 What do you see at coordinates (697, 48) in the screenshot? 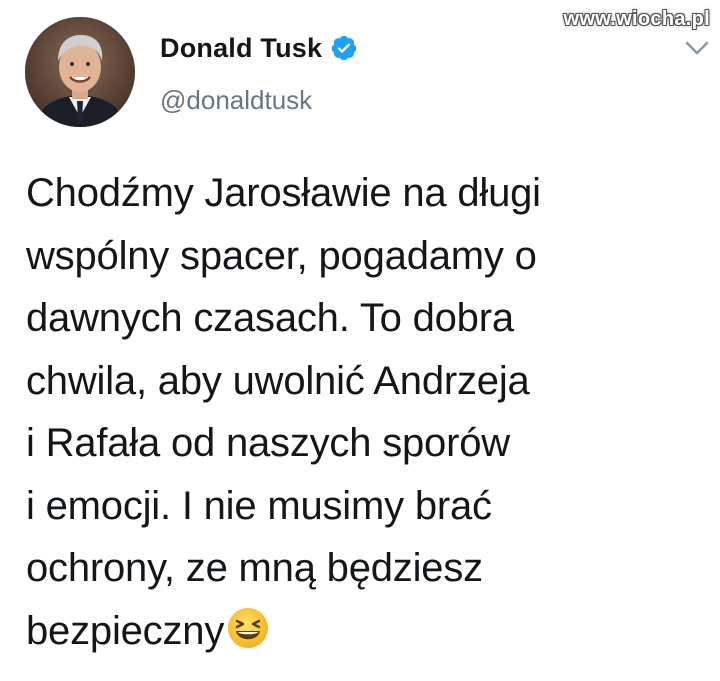
I see `chevron-down-icon` at bounding box center [697, 48].